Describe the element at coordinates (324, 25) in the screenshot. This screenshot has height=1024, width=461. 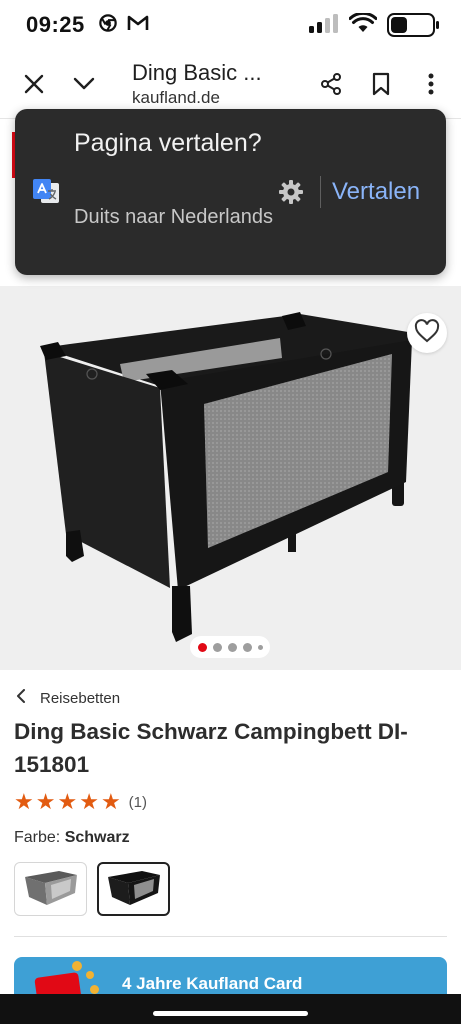
I see `signal-icon` at that location.